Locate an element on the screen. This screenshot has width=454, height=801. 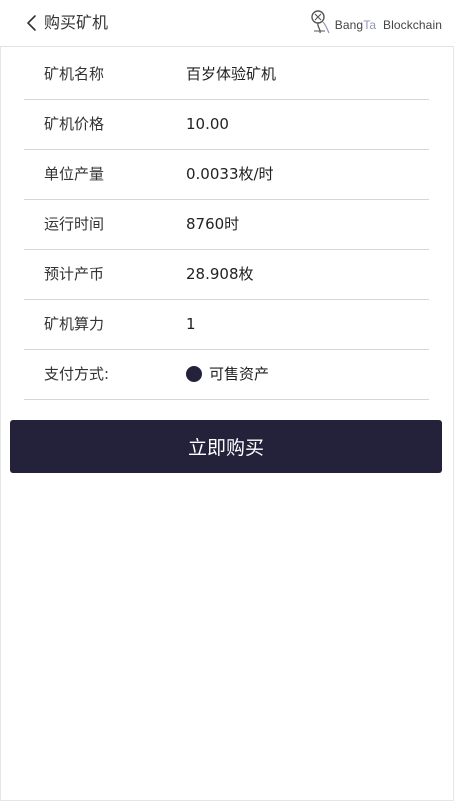
payment-option-saleable-assets: 可售资产 is located at coordinates (227, 374).